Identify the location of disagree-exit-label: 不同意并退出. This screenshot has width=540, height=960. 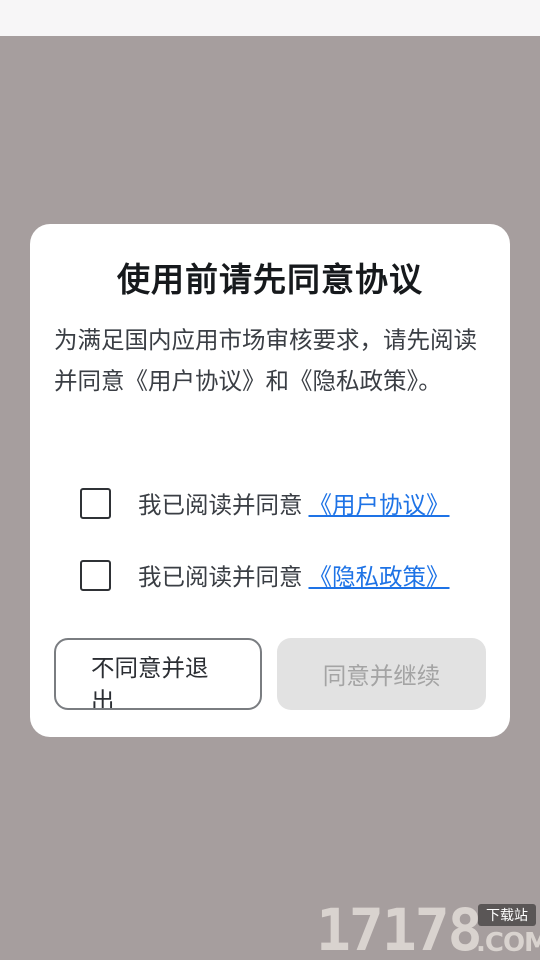
(150, 682).